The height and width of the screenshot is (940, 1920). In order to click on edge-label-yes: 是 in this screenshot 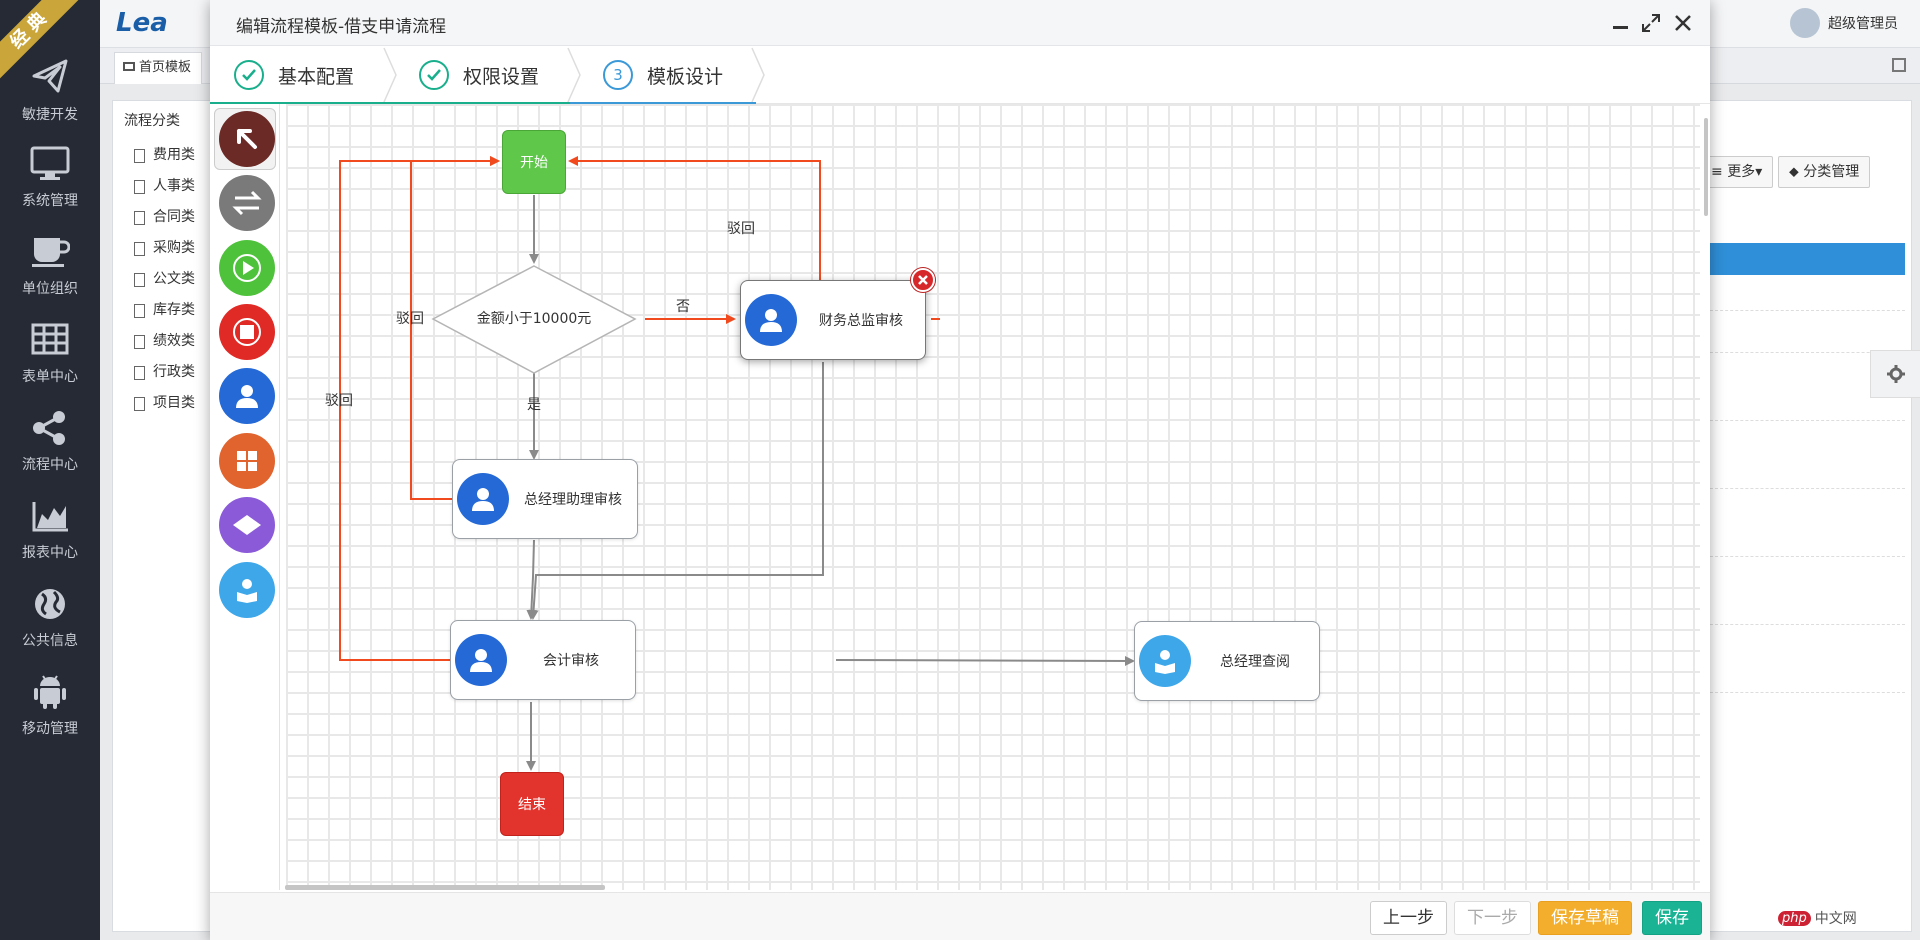, I will do `click(534, 405)`.